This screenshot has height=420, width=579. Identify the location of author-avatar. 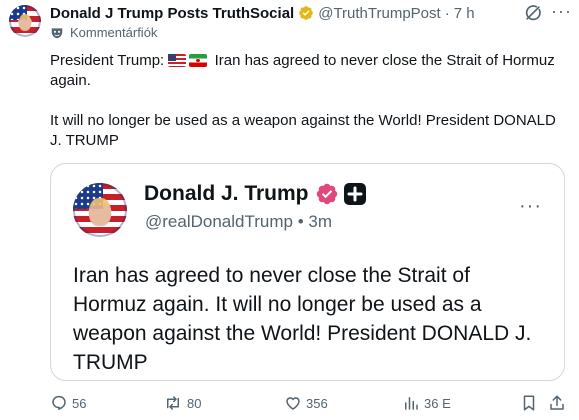
(25, 21).